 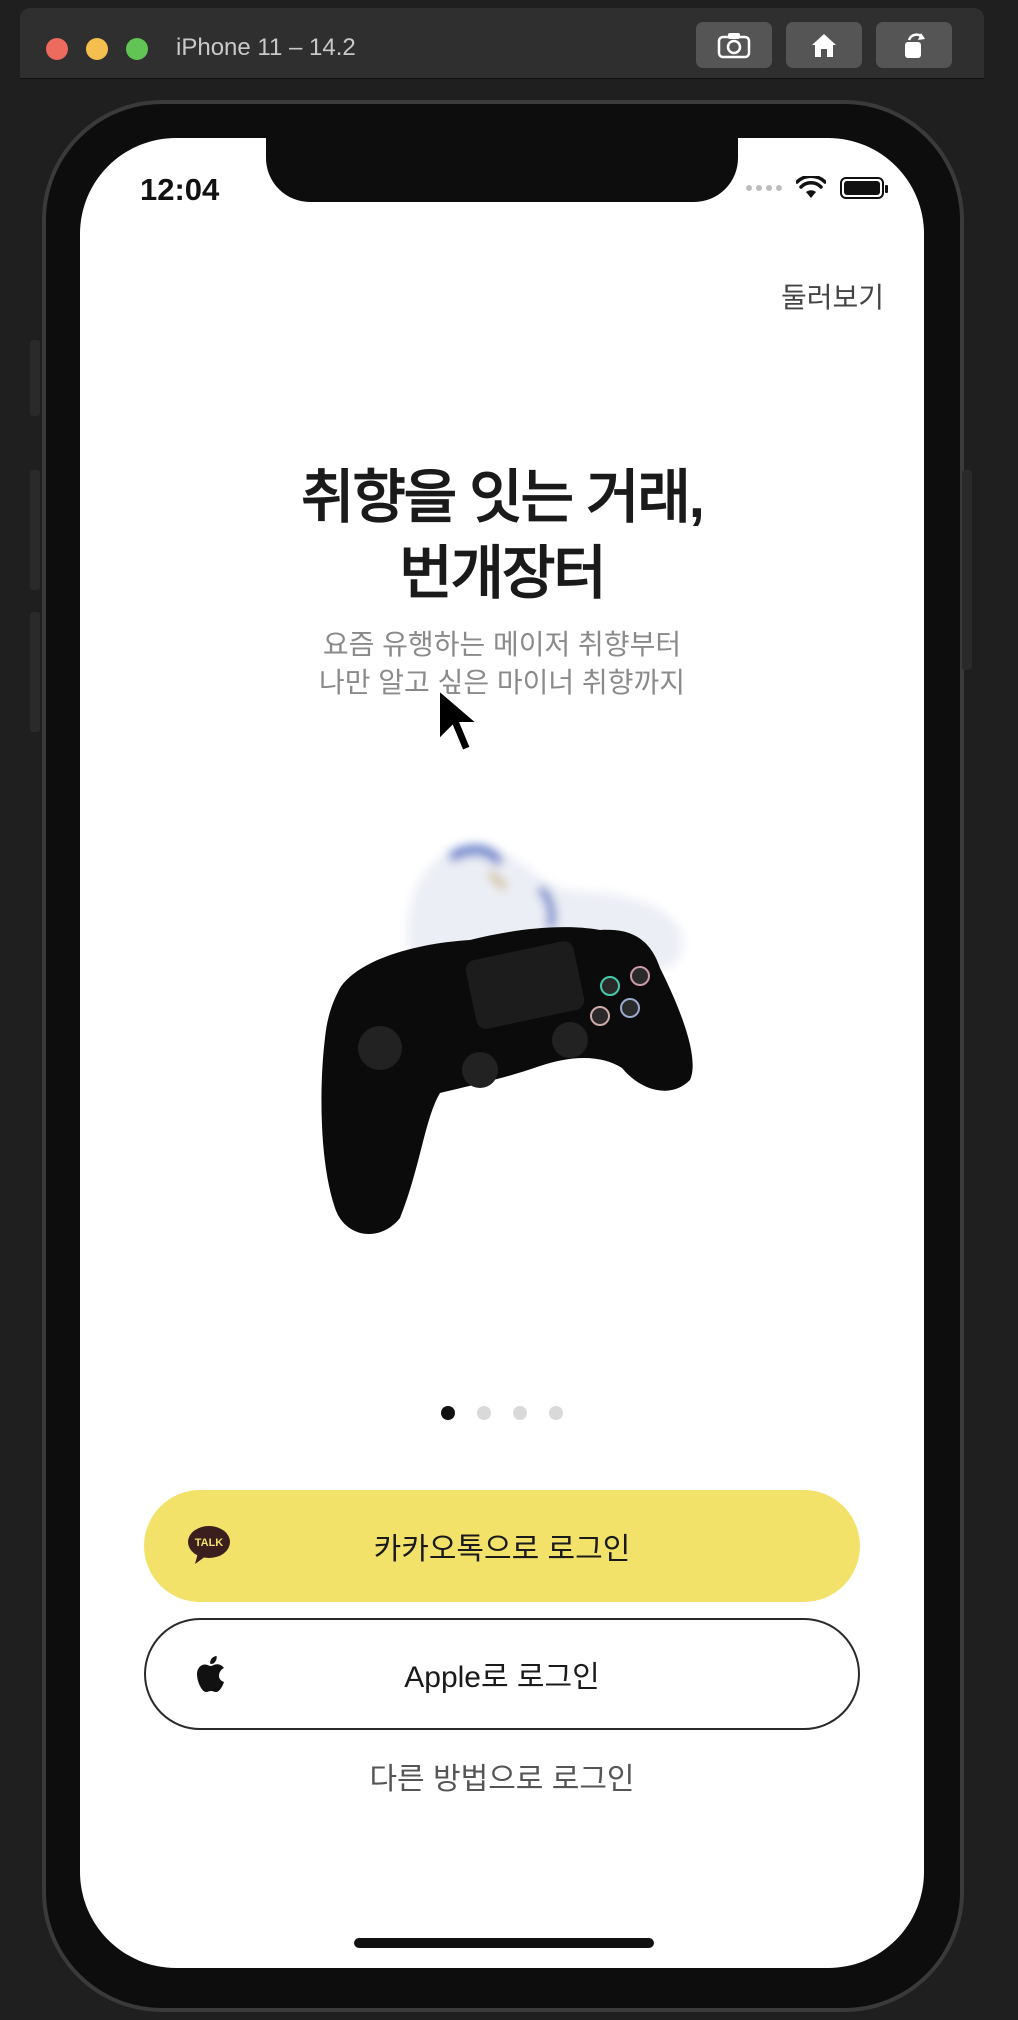 What do you see at coordinates (967, 570) in the screenshot?
I see `power-button` at bounding box center [967, 570].